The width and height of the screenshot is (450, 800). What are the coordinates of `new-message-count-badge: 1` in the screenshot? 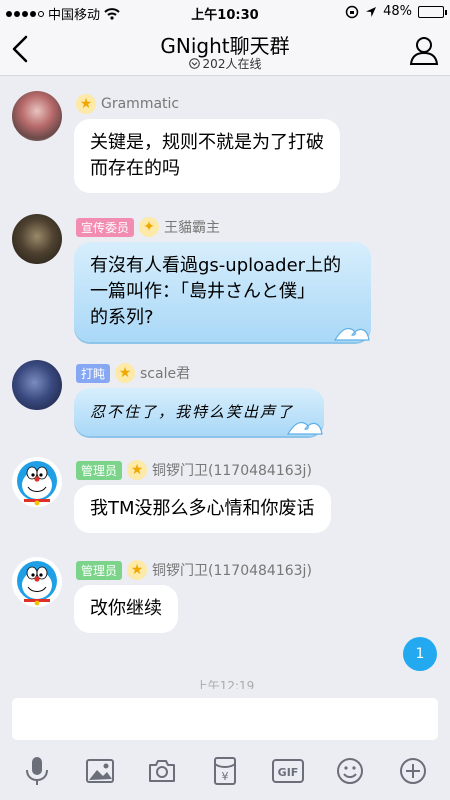 It's located at (420, 654).